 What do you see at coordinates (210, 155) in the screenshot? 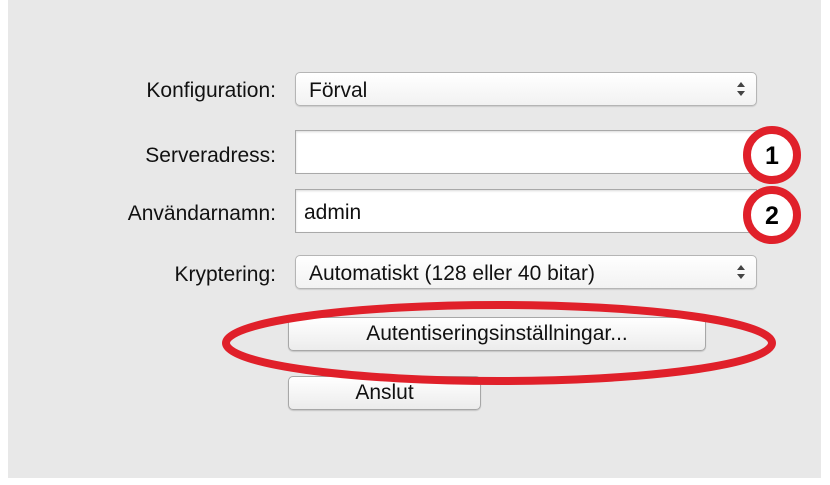
I see `server-label: Serveradress:` at bounding box center [210, 155].